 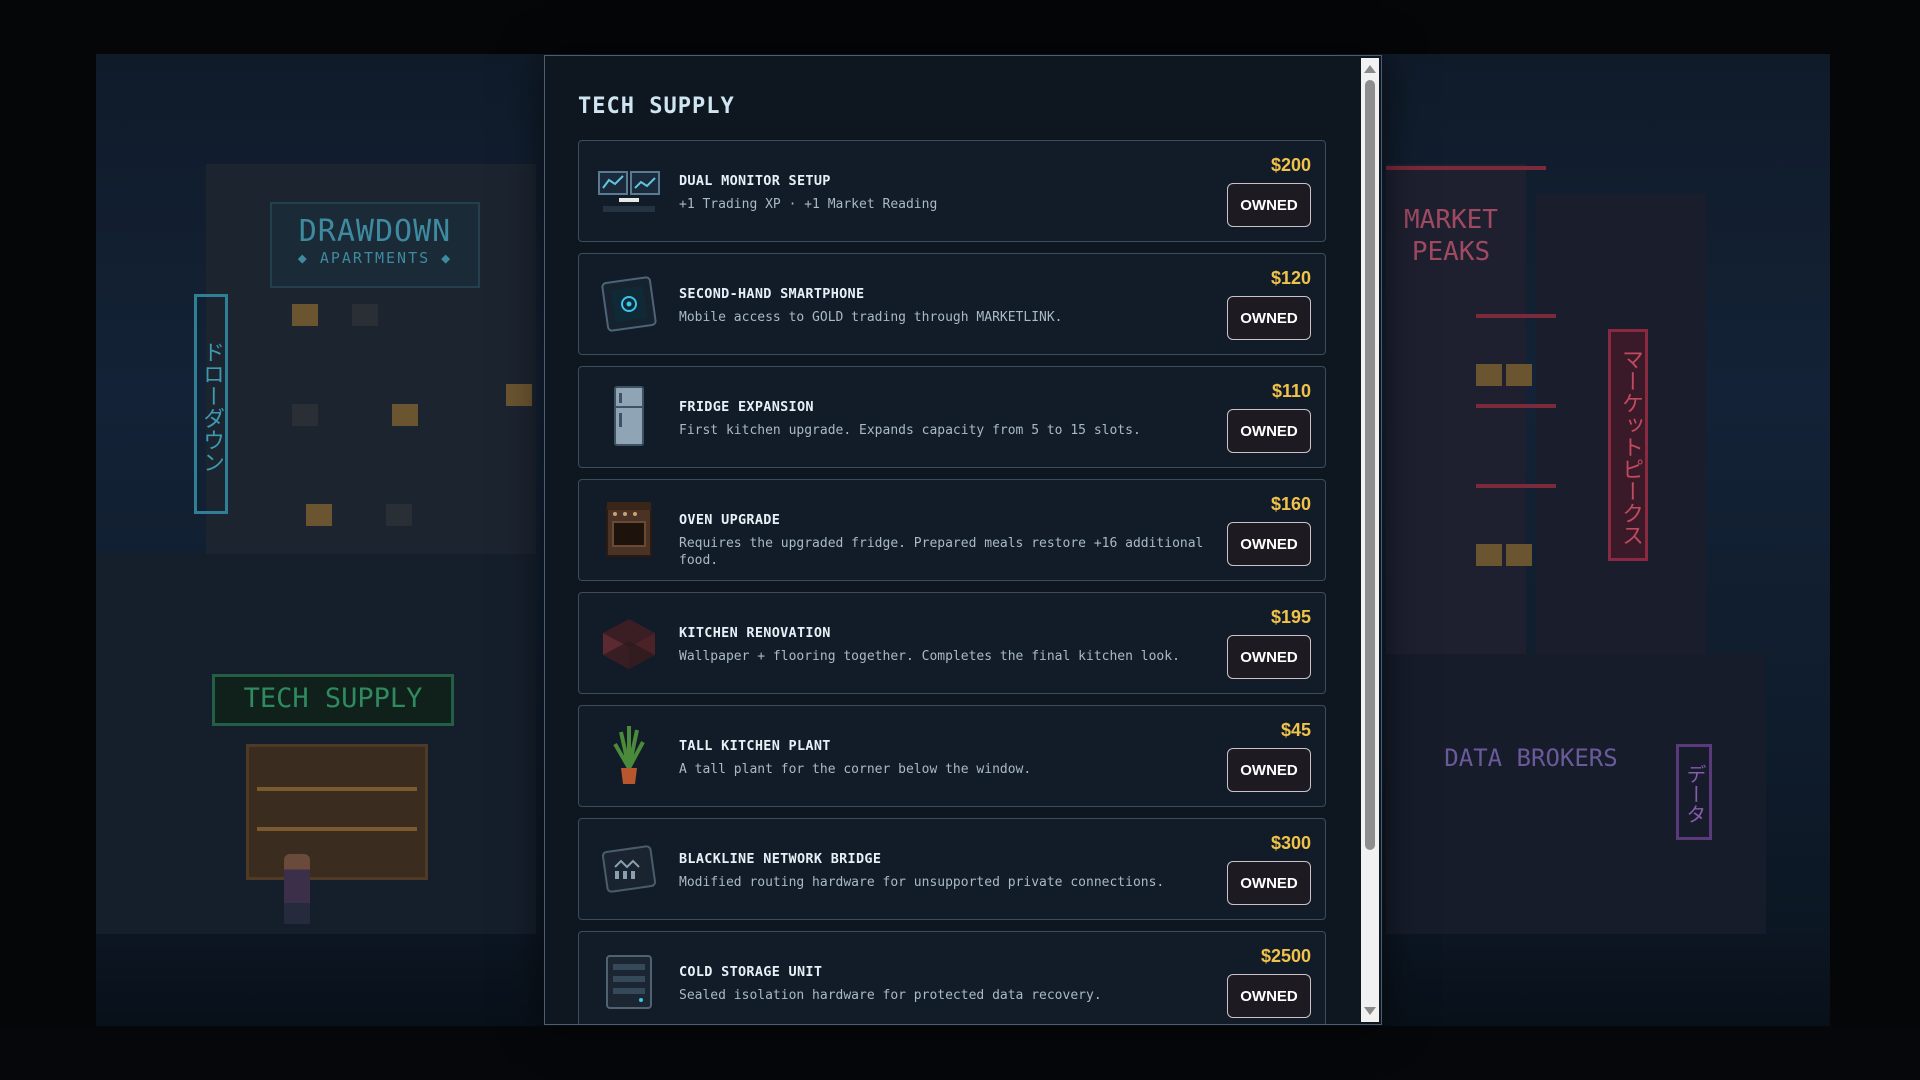 I want to click on item-price: $160, so click(x=1290, y=504).